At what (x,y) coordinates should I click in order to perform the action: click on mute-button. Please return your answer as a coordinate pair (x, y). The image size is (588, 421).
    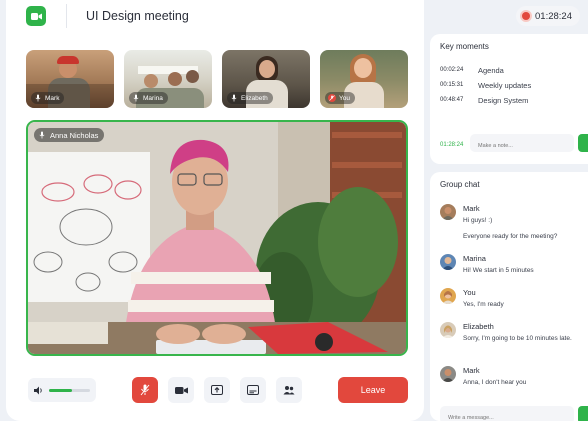
    Looking at the image, I should click on (145, 390).